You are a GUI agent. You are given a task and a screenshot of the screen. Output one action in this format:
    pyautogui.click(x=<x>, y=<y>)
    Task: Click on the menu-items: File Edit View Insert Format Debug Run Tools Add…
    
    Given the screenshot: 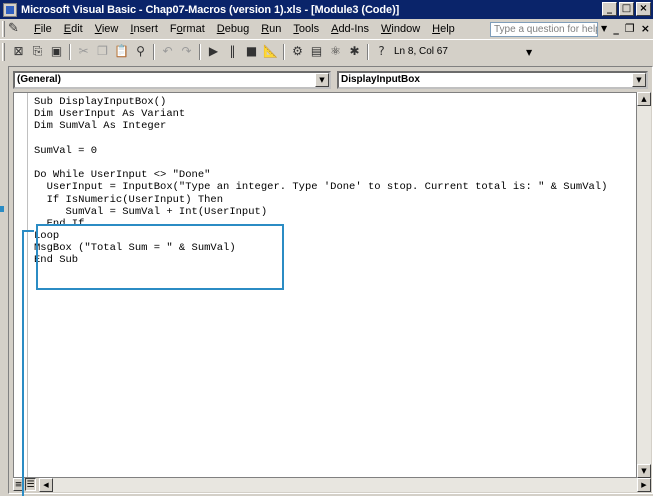 What is the action you would take?
    pyautogui.click(x=244, y=29)
    